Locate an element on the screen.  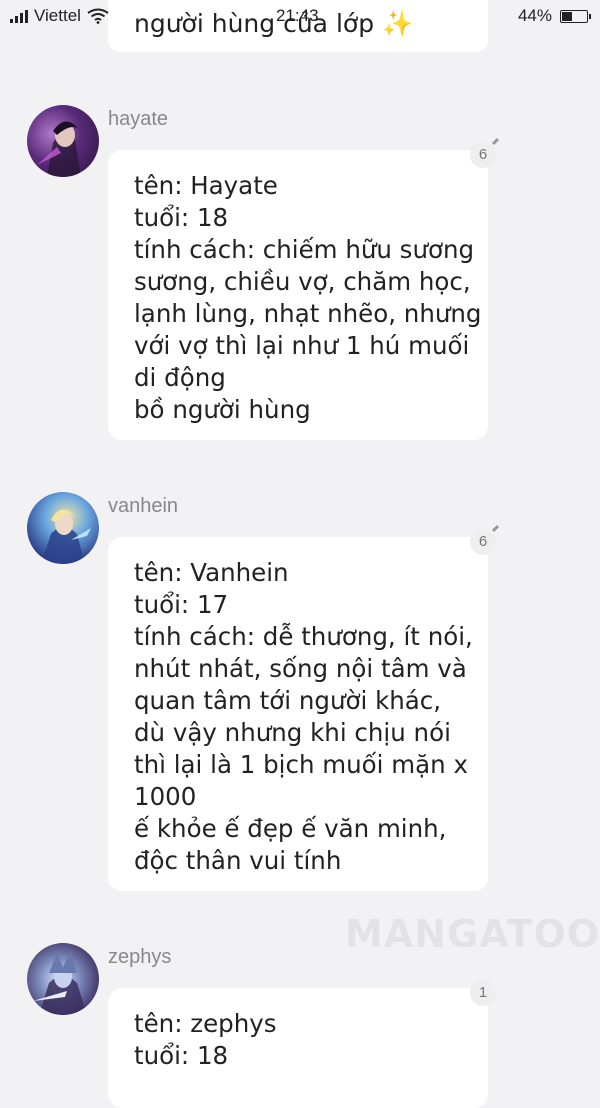
message-line: tên: Vanhein is located at coordinates (211, 572).